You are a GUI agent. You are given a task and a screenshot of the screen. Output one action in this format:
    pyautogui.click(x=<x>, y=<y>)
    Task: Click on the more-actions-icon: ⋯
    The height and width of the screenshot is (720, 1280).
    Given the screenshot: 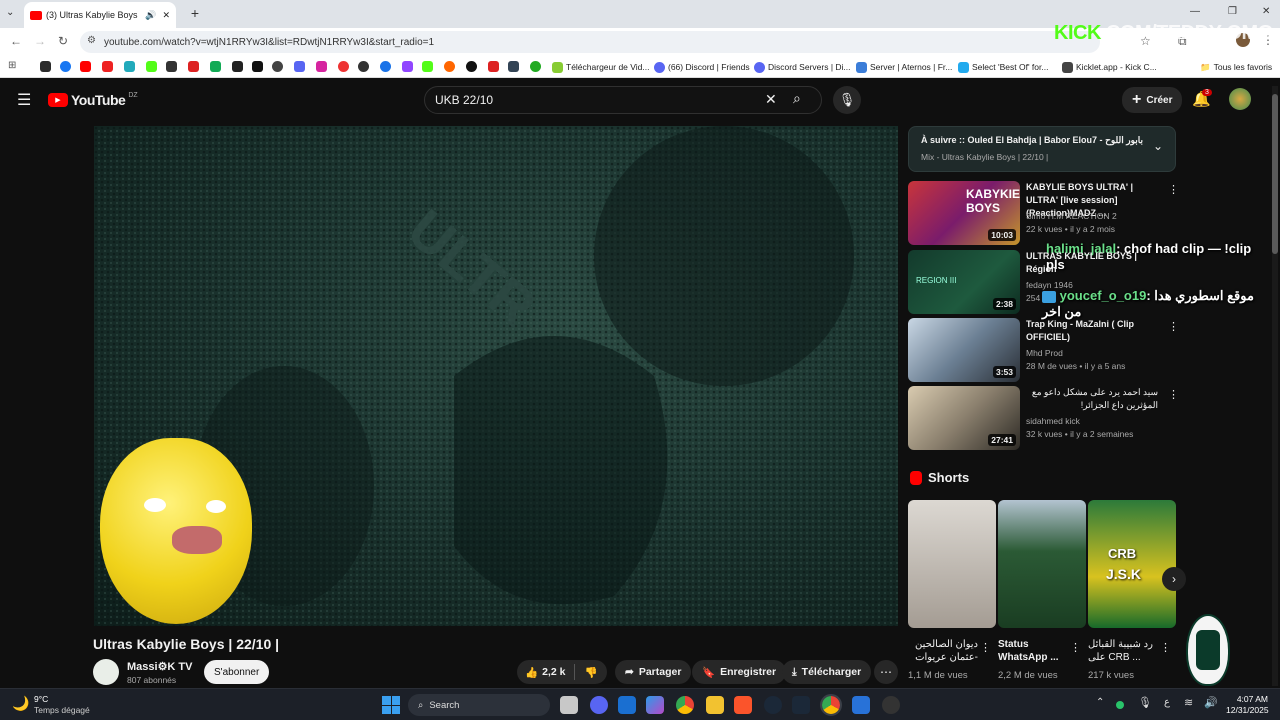 What is the action you would take?
    pyautogui.click(x=886, y=672)
    